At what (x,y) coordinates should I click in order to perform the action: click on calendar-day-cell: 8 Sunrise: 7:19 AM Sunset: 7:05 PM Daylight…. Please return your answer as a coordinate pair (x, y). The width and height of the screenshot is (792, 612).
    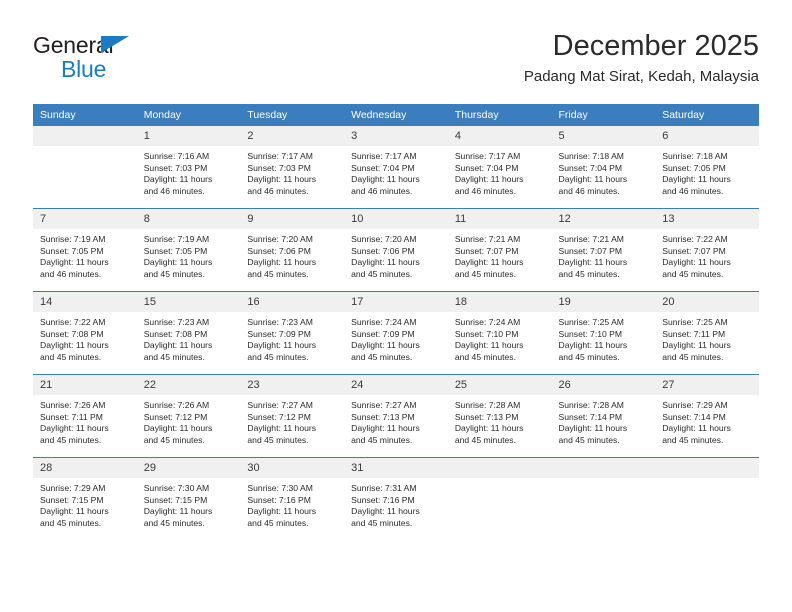
    Looking at the image, I should click on (188, 250).